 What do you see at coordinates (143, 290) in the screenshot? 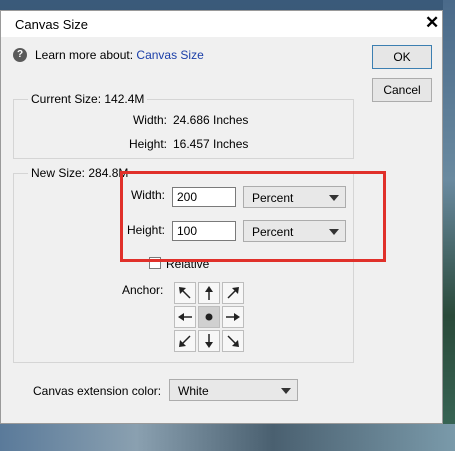
I see `anchor-label: Anchor:` at bounding box center [143, 290].